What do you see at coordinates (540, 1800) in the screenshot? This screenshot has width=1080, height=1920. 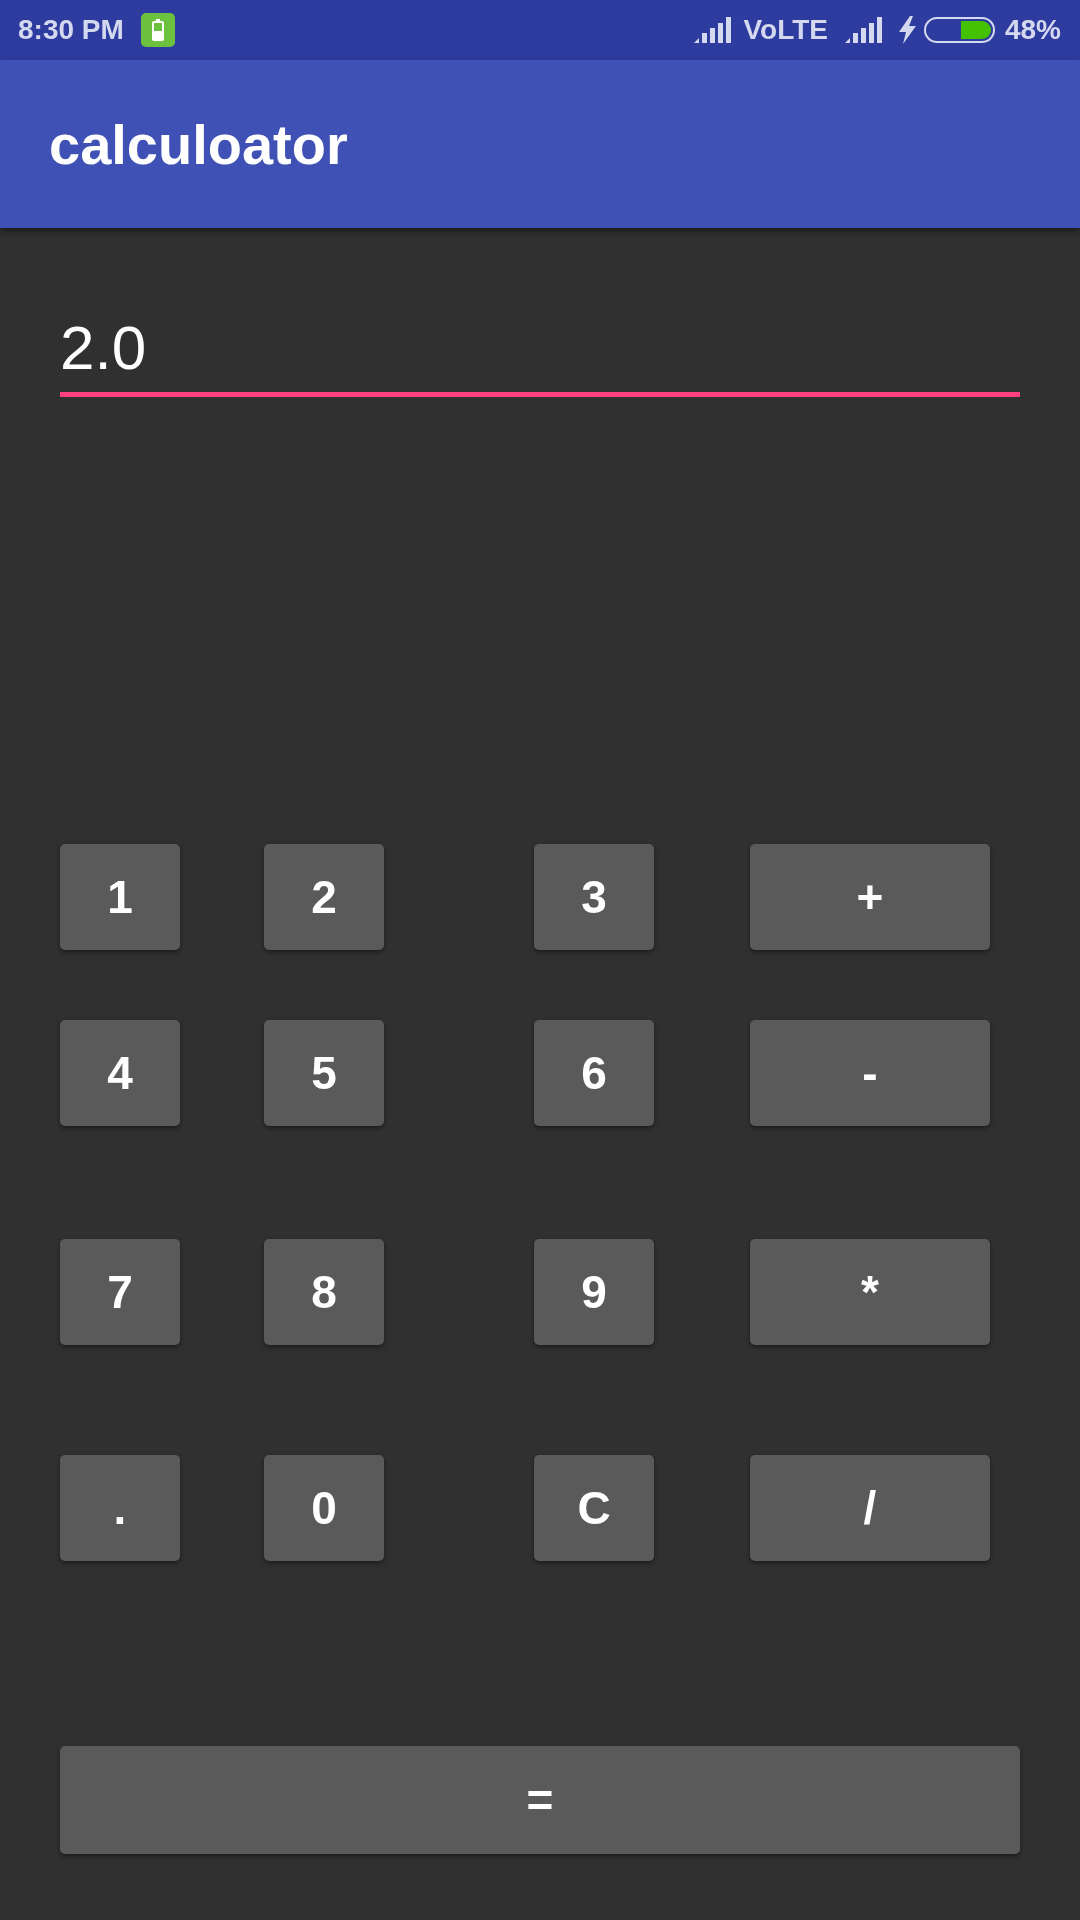 I see `equals-button: =` at bounding box center [540, 1800].